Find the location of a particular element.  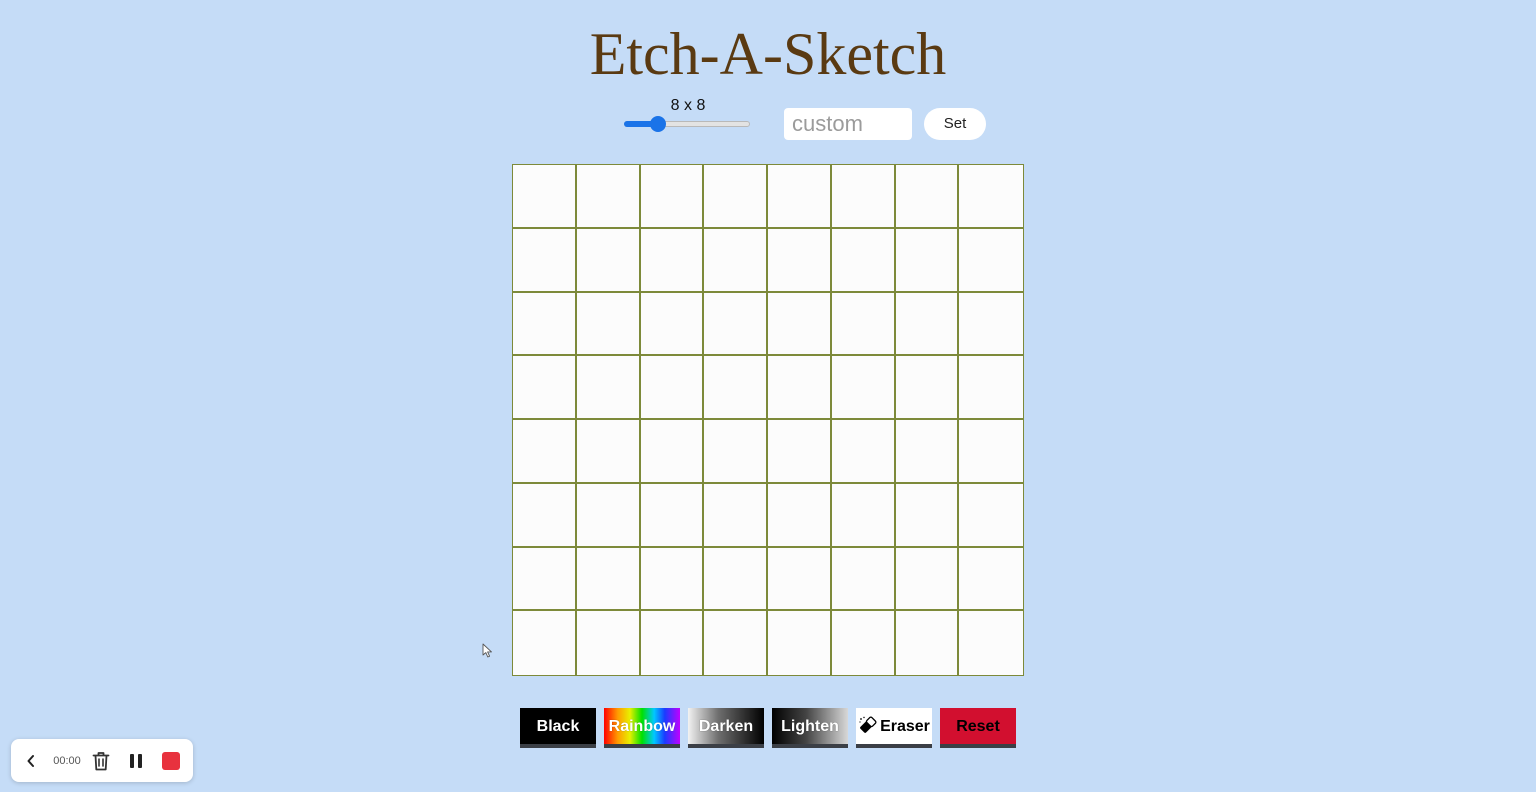

eraser-icon is located at coordinates (868, 725).